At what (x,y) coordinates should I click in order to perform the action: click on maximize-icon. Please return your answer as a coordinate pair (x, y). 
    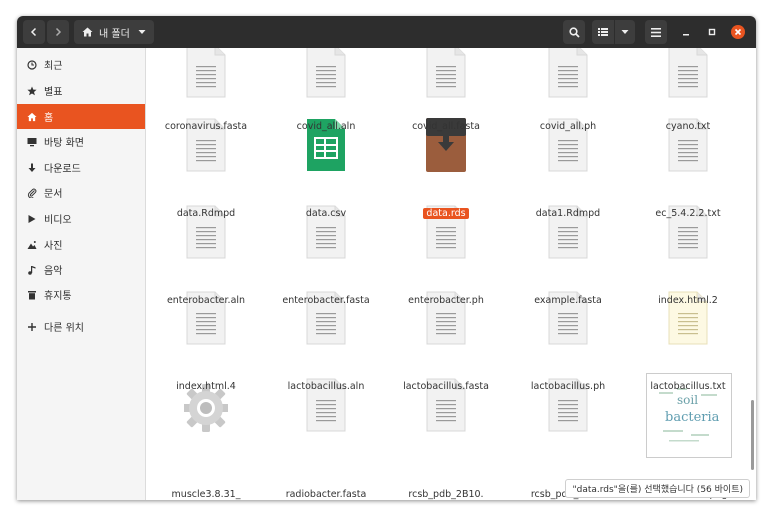
    Looking at the image, I should click on (712, 32).